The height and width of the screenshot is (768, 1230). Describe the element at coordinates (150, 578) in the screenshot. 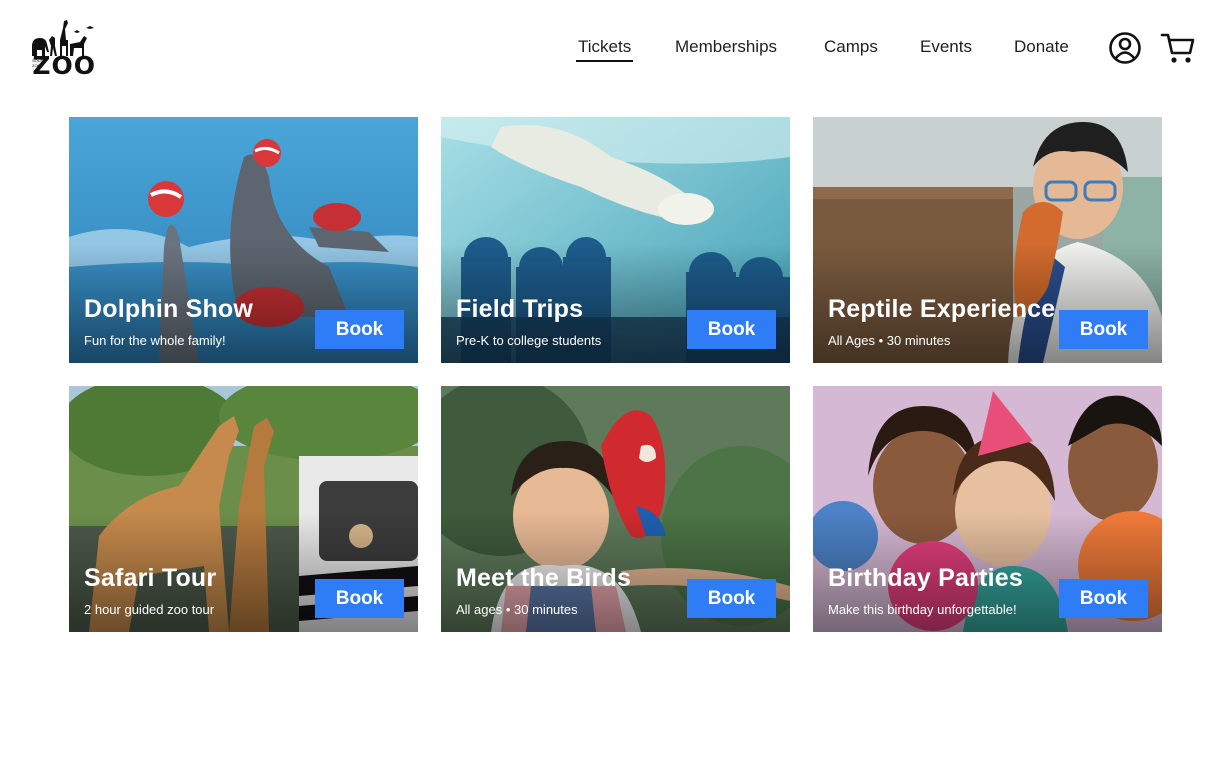

I see `card-title: Safari Tour` at that location.